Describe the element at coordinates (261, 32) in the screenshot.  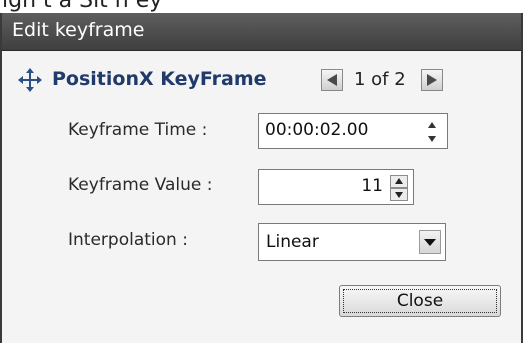
I see `panel-titlebar: Edit keyframe` at that location.